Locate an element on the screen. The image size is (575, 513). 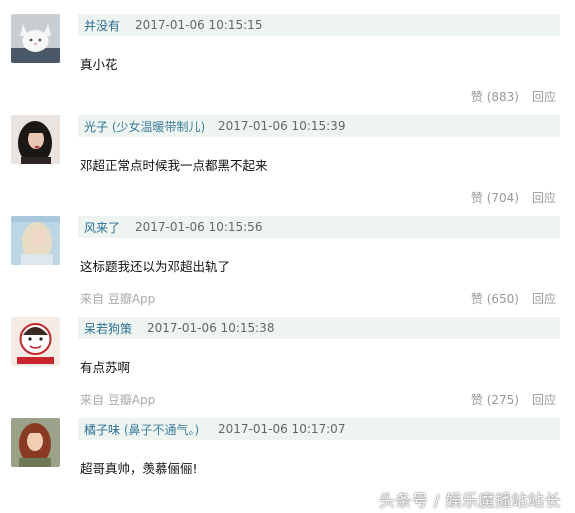
comment-actions: 赞 (650) 回应 is located at coordinates (513, 298).